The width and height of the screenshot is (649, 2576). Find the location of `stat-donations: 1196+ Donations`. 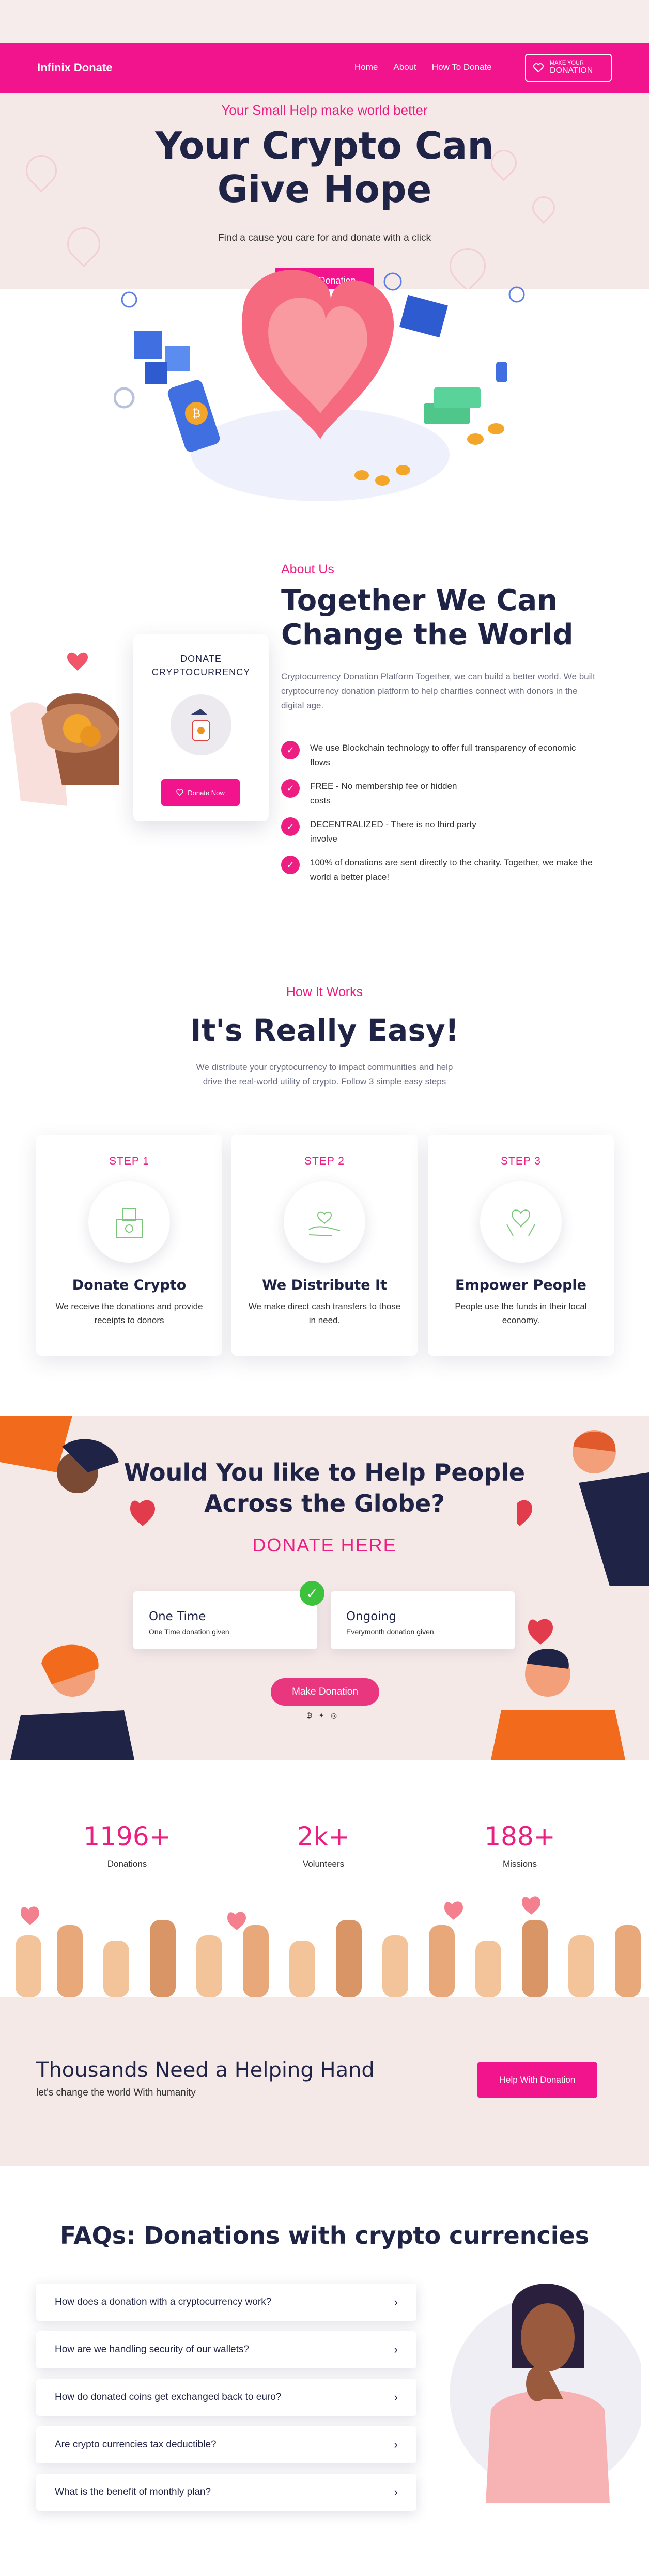

stat-donations: 1196+ Donations is located at coordinates (127, 1845).